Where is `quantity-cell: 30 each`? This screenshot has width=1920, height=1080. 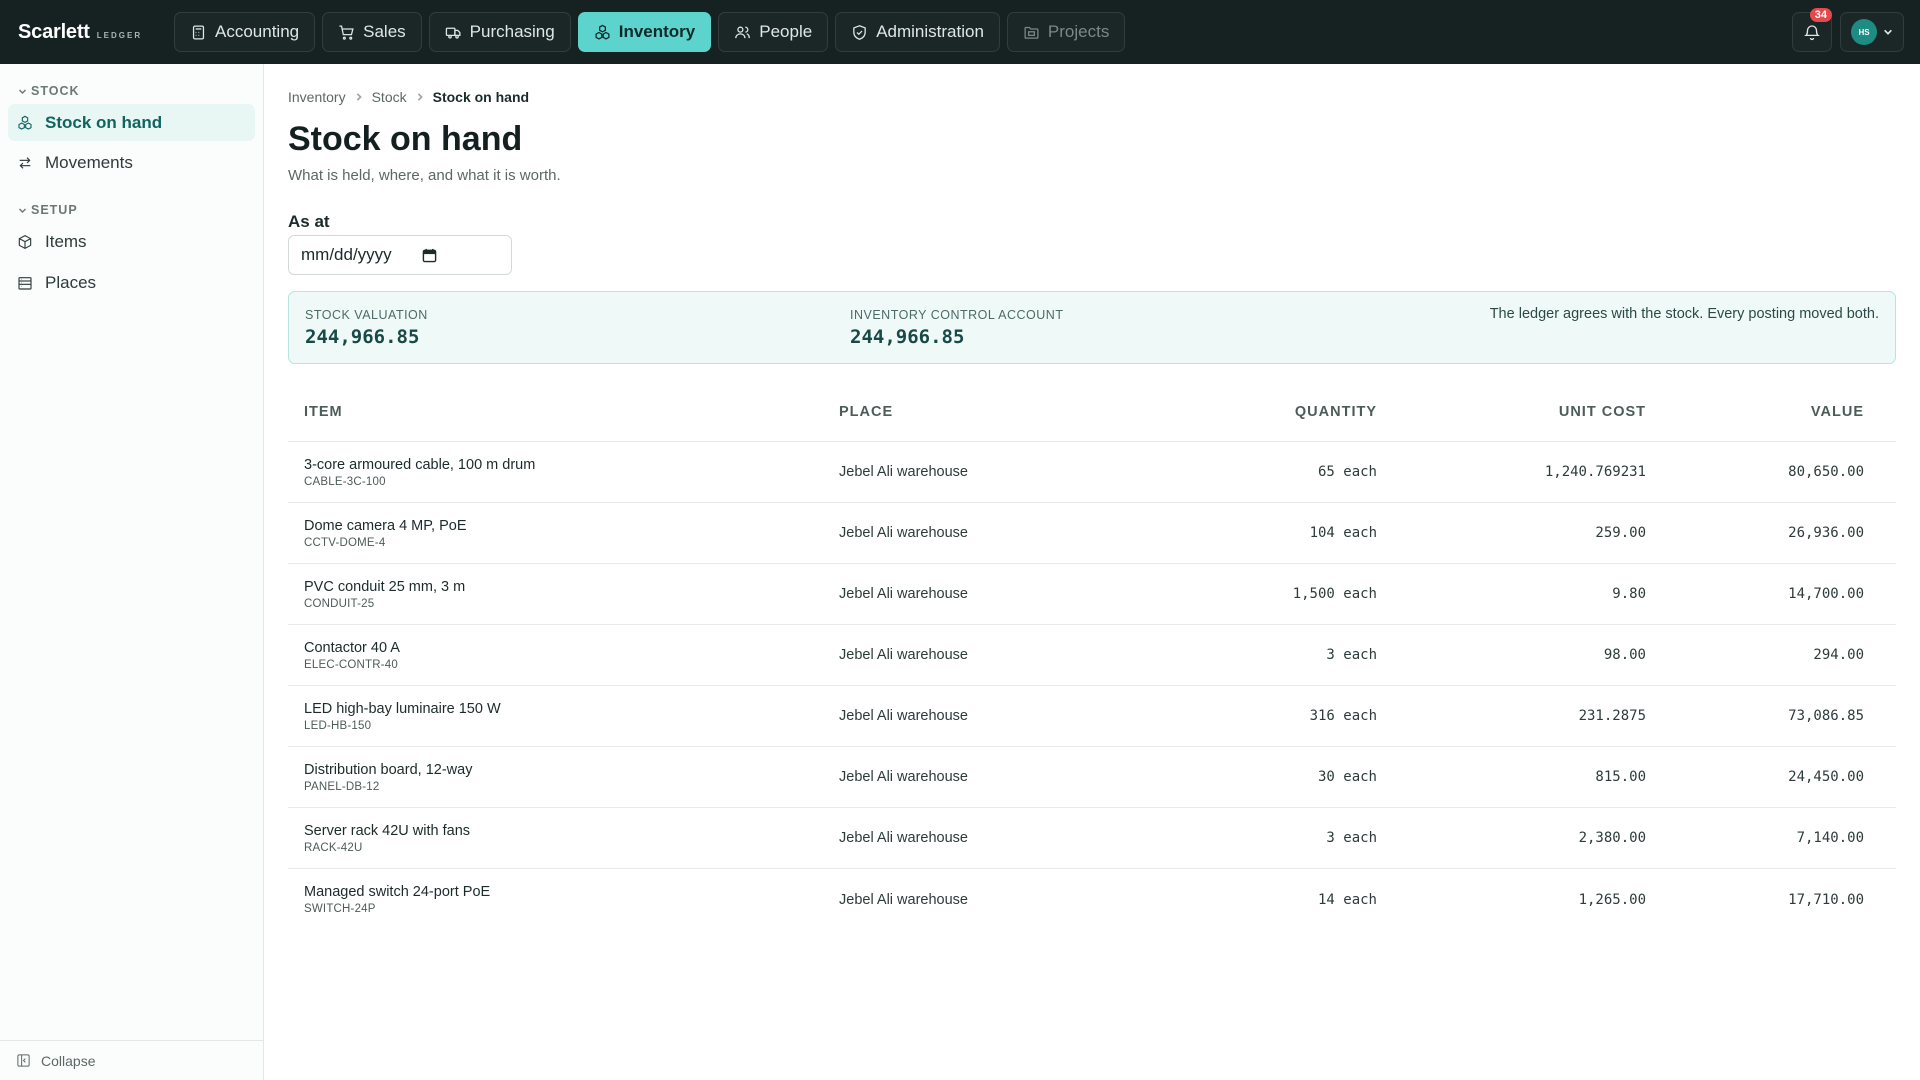
quantity-cell: 30 each is located at coordinates (1347, 777).